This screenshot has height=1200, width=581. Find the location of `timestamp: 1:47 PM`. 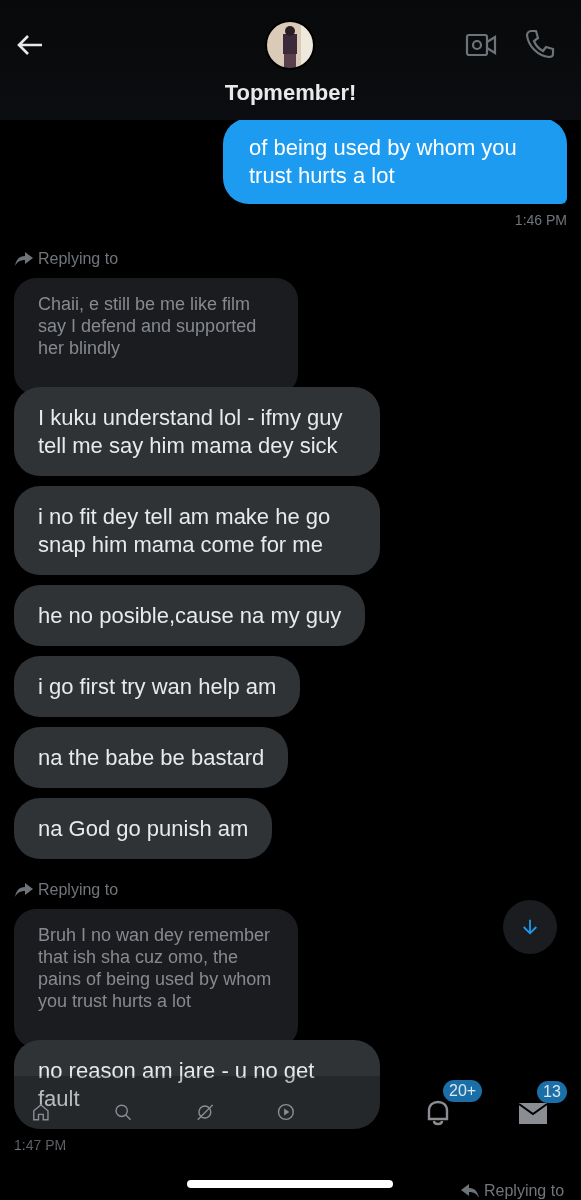

timestamp: 1:47 PM is located at coordinates (40, 1145).